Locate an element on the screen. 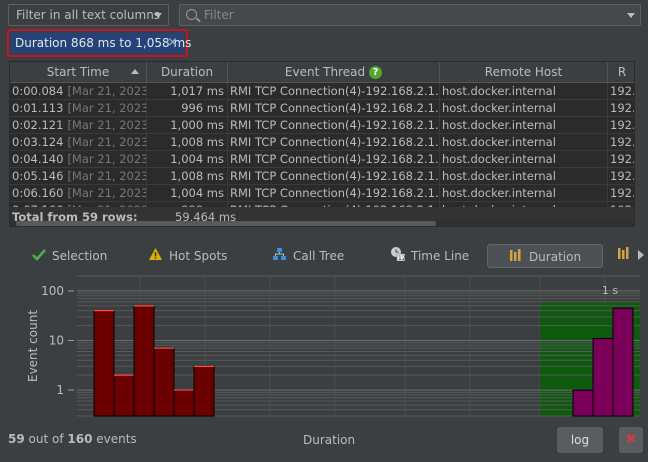  filter-scope-label: Filter in all text columns is located at coordinates (88, 15).